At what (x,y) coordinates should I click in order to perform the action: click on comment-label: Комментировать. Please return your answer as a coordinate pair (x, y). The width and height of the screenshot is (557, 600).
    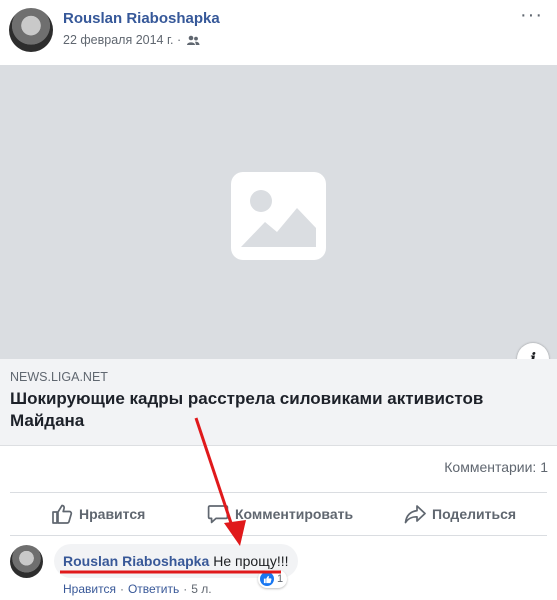
    Looking at the image, I should click on (294, 514).